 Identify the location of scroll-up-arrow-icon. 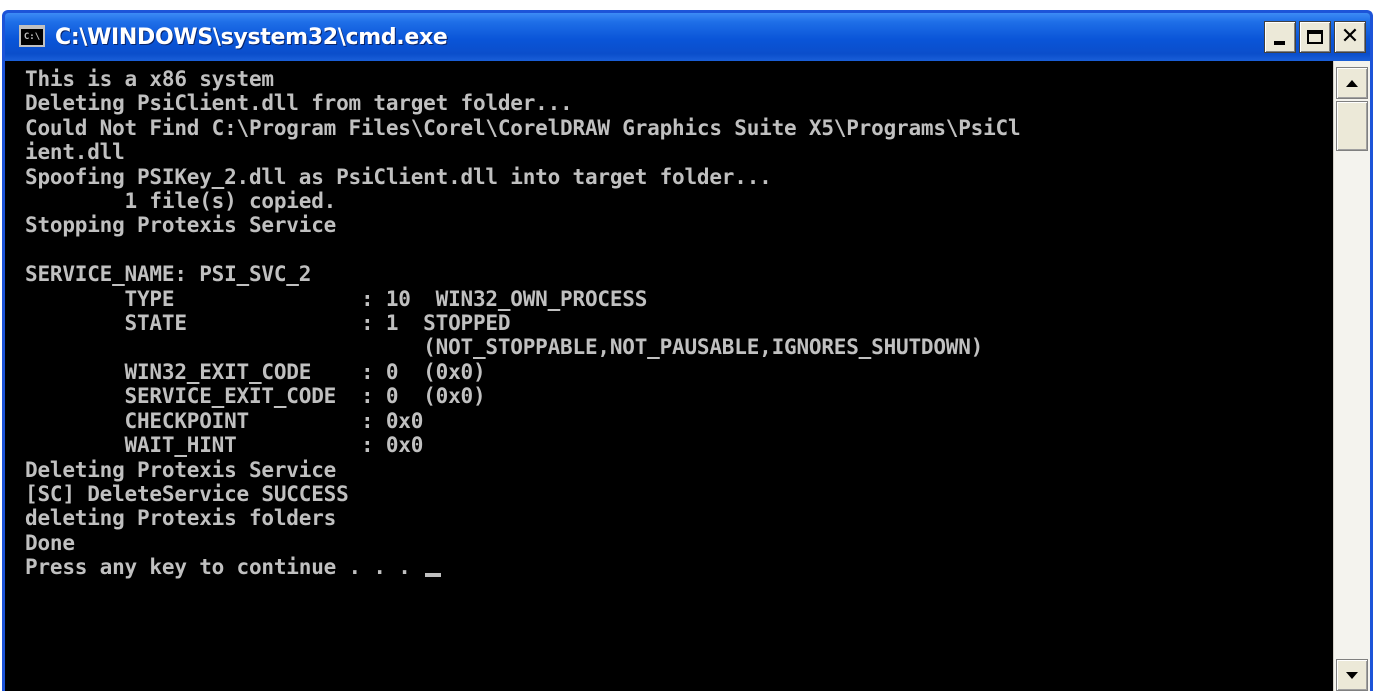
(1352, 83).